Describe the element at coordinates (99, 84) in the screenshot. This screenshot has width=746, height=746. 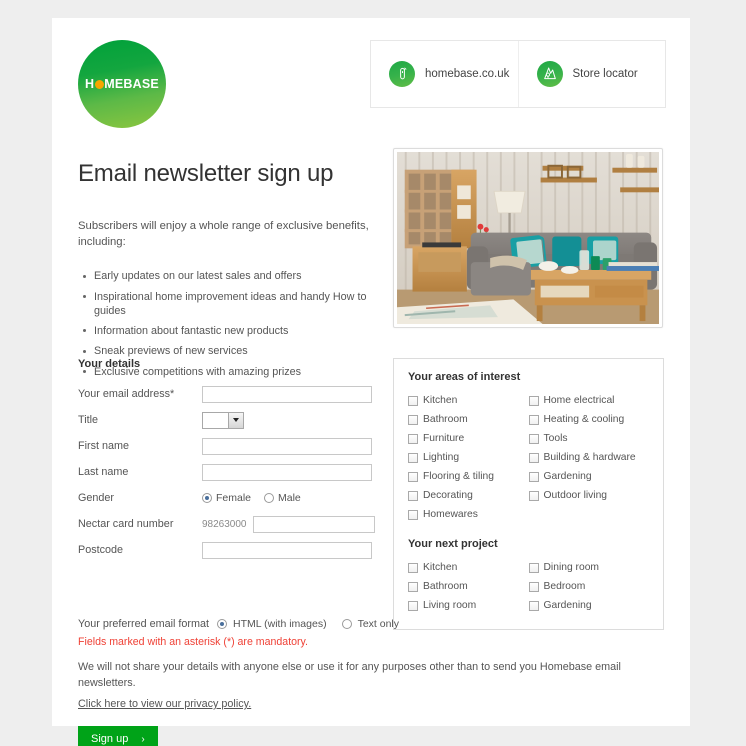
I see `orange-dot-o-icon` at that location.